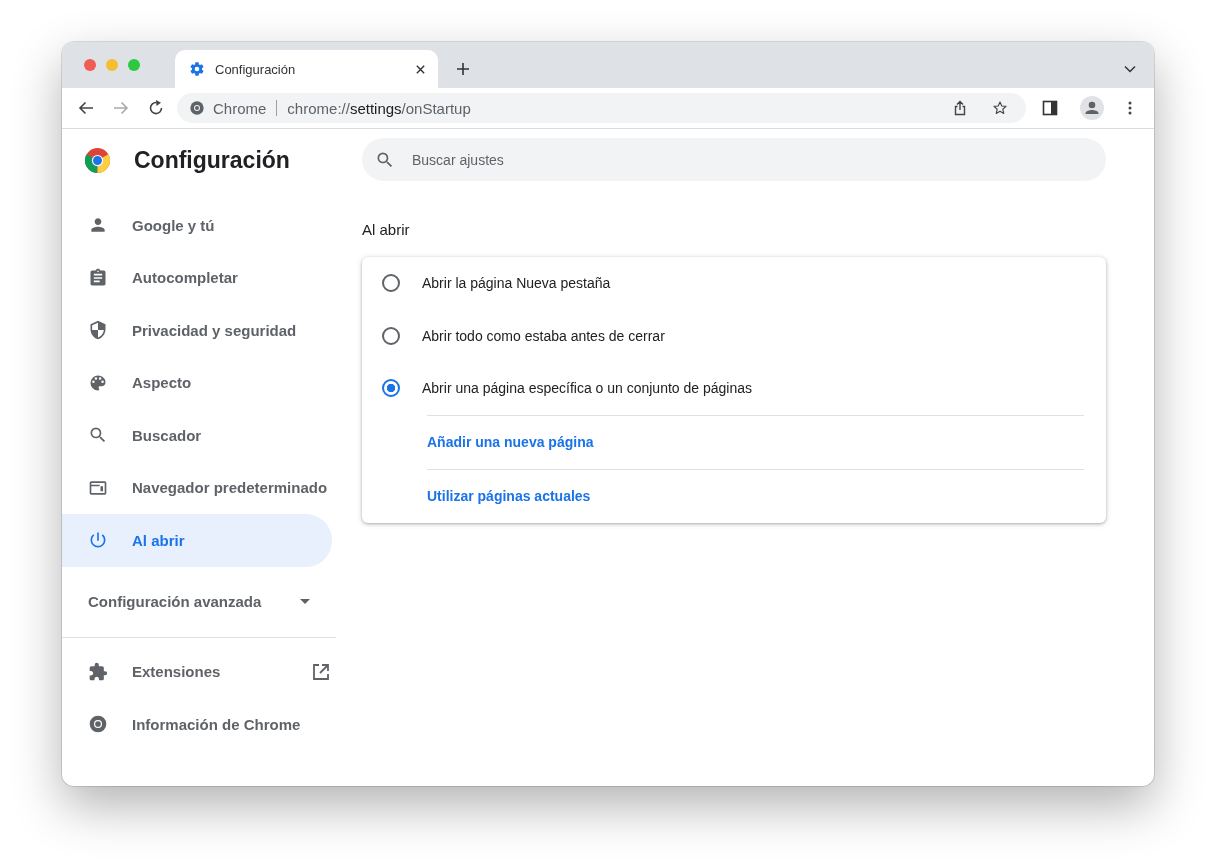 The width and height of the screenshot is (1216, 868). What do you see at coordinates (601, 108) in the screenshot?
I see `address-bar: Chrome chrome://settings/onStartup` at bounding box center [601, 108].